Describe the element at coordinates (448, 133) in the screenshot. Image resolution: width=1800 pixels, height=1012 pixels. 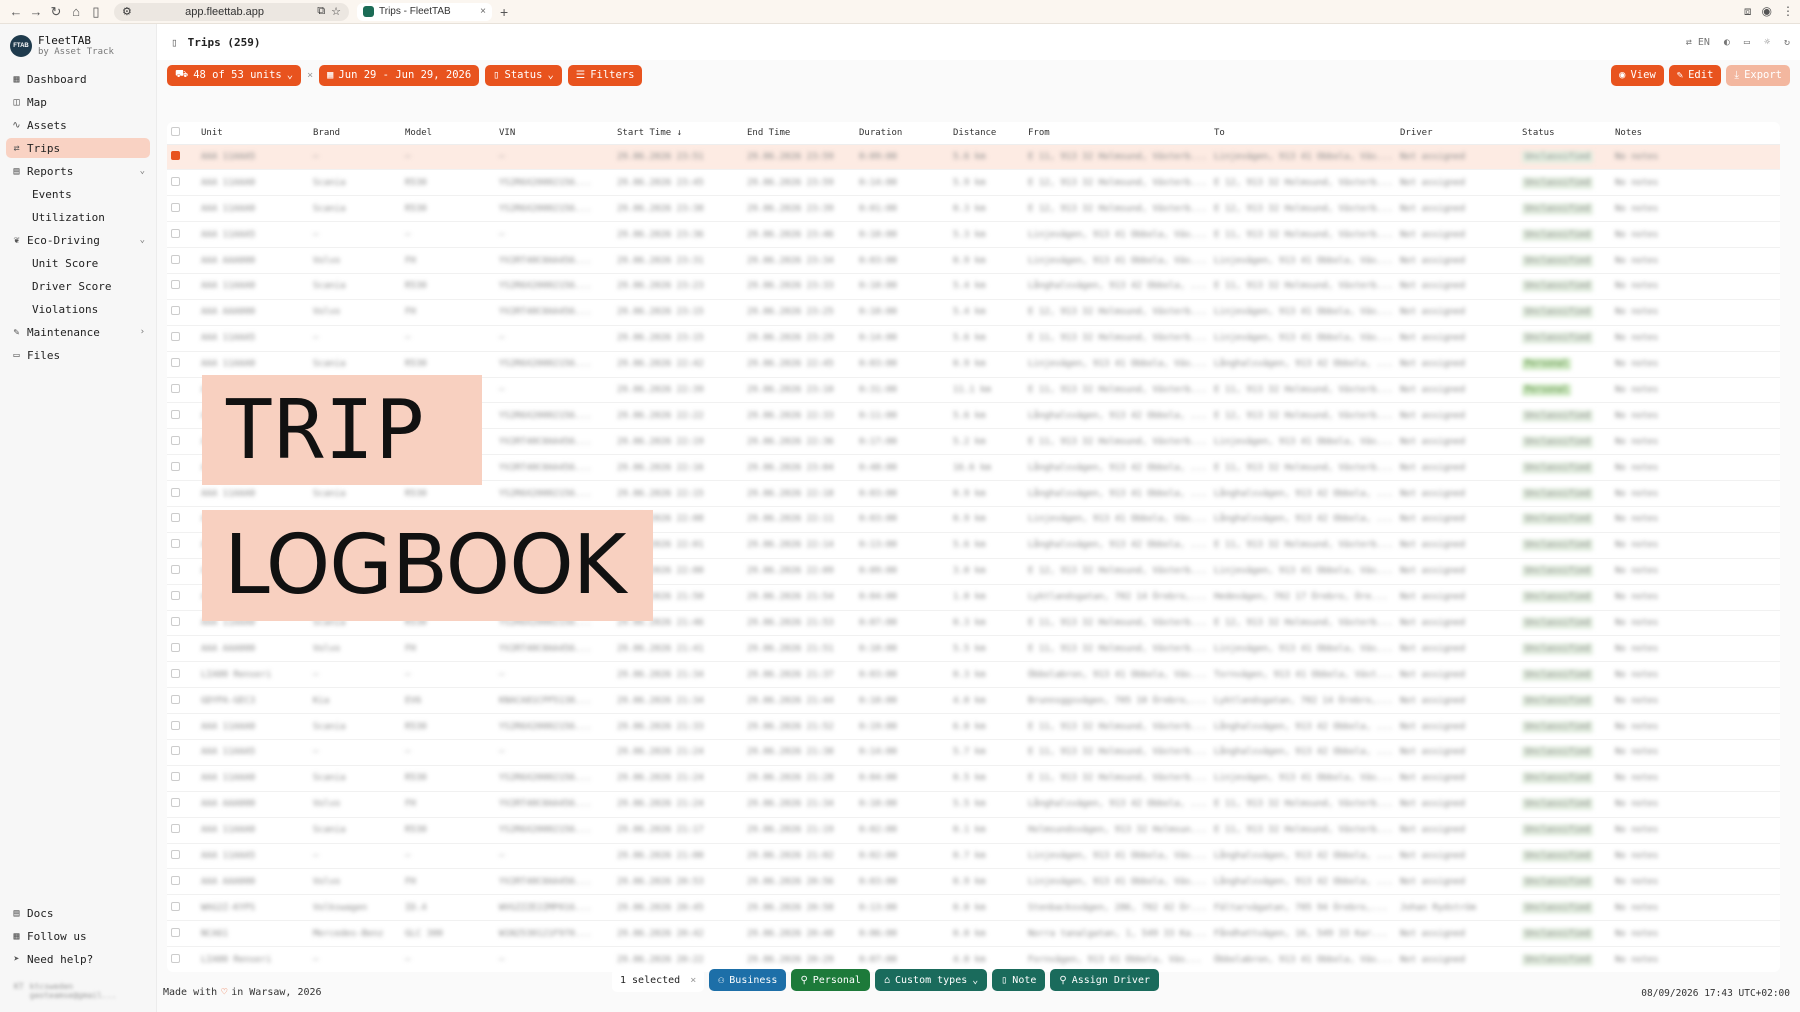
I see `column-header: Model` at that location.